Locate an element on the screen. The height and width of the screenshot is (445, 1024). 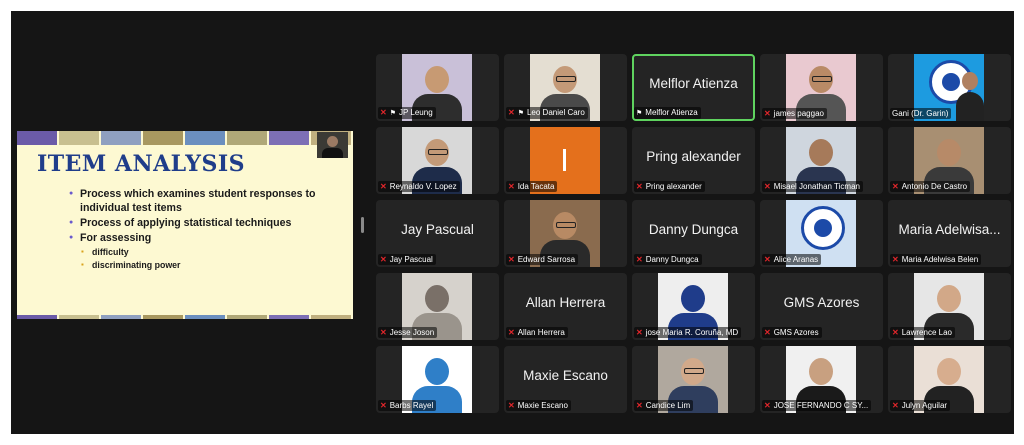
participant-tile: ✕ ⚑ JP Leung is located at coordinates (437, 87).